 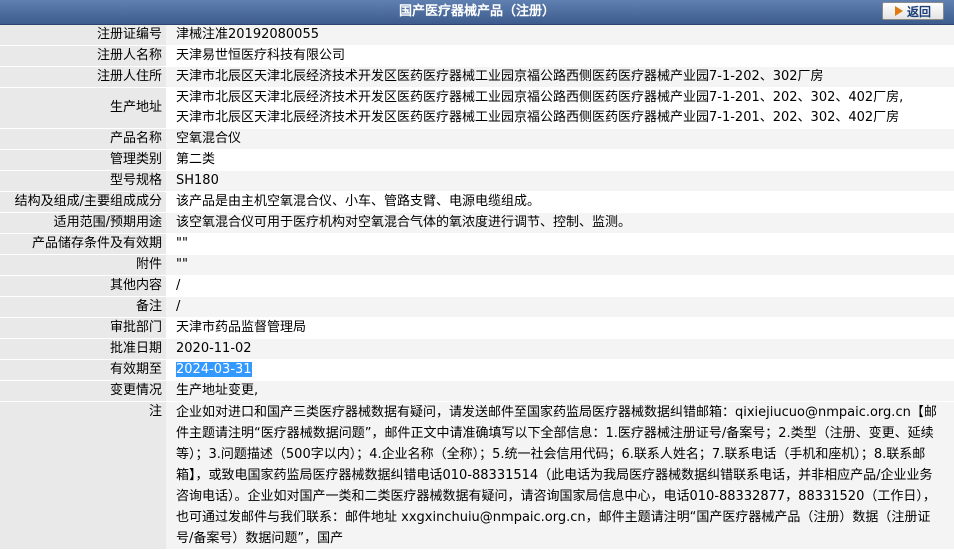 I want to click on field-label: 注册人名称, so click(x=83, y=56).